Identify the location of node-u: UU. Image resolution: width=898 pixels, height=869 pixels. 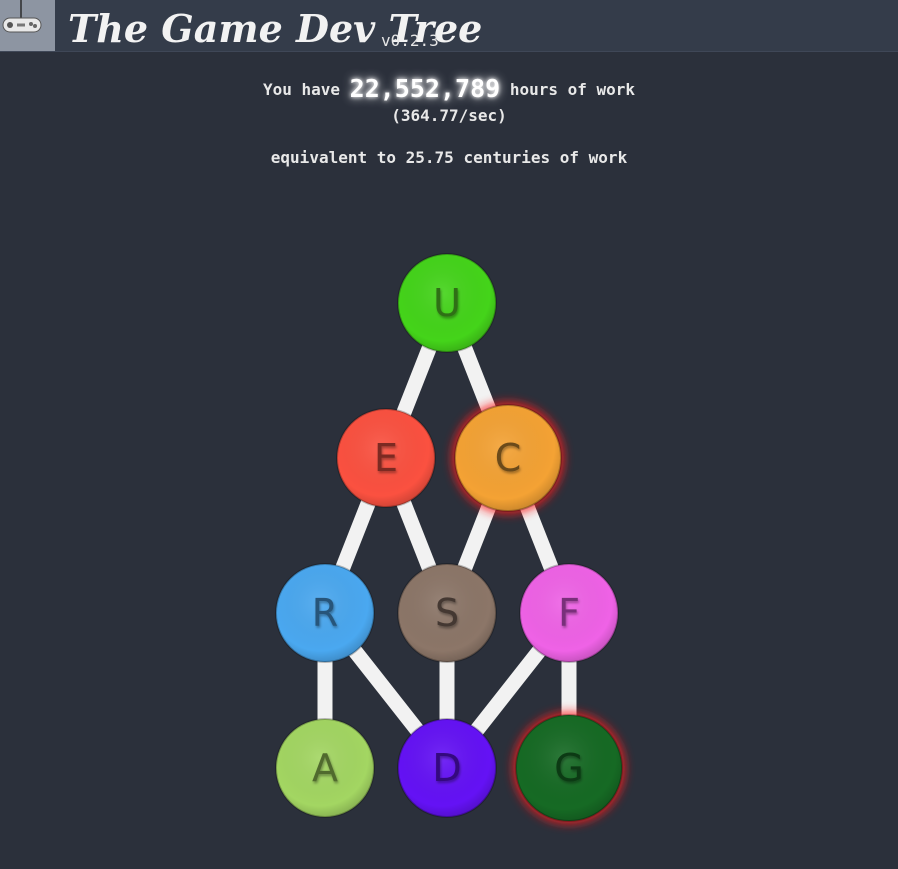
(447, 303).